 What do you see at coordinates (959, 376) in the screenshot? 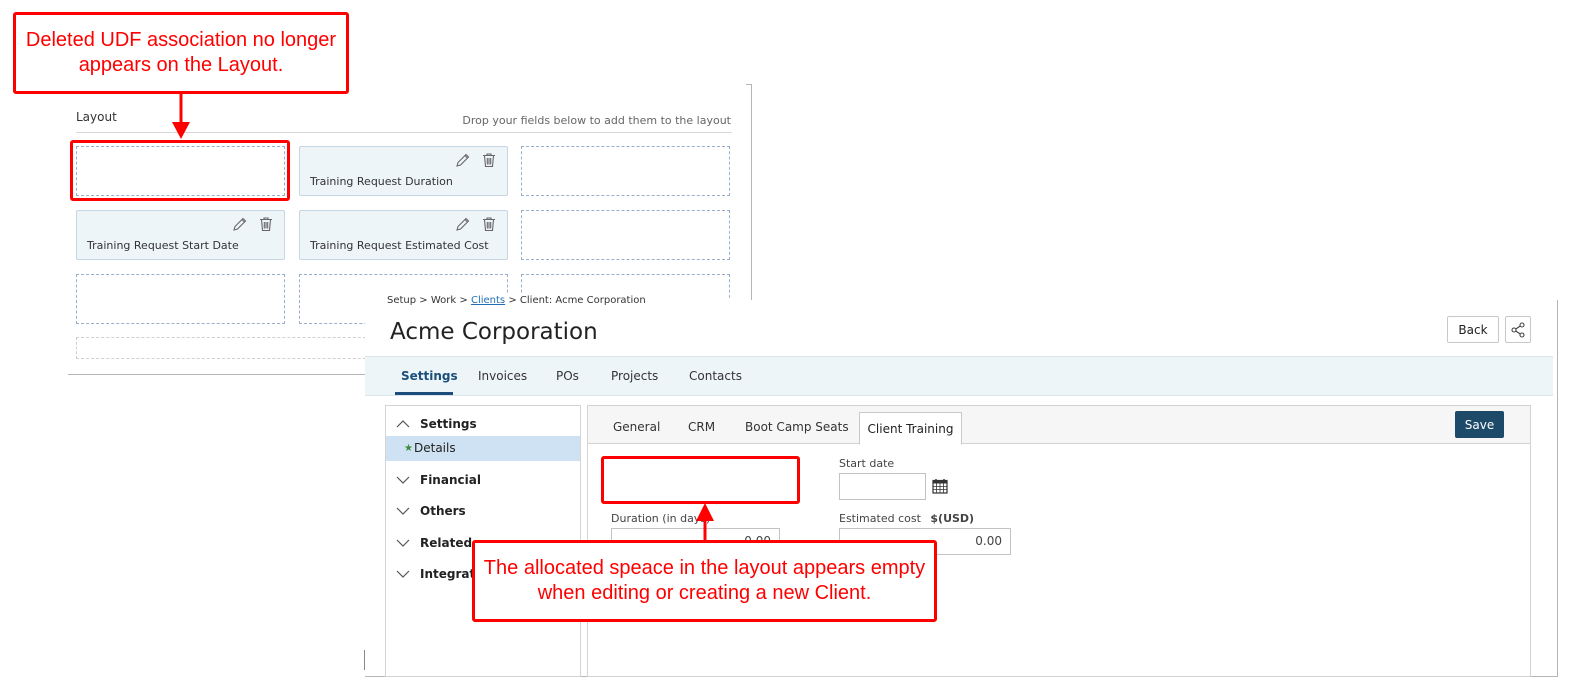
I see `main-tab-bar: Settings Invoices POs Projects Contacts` at bounding box center [959, 376].